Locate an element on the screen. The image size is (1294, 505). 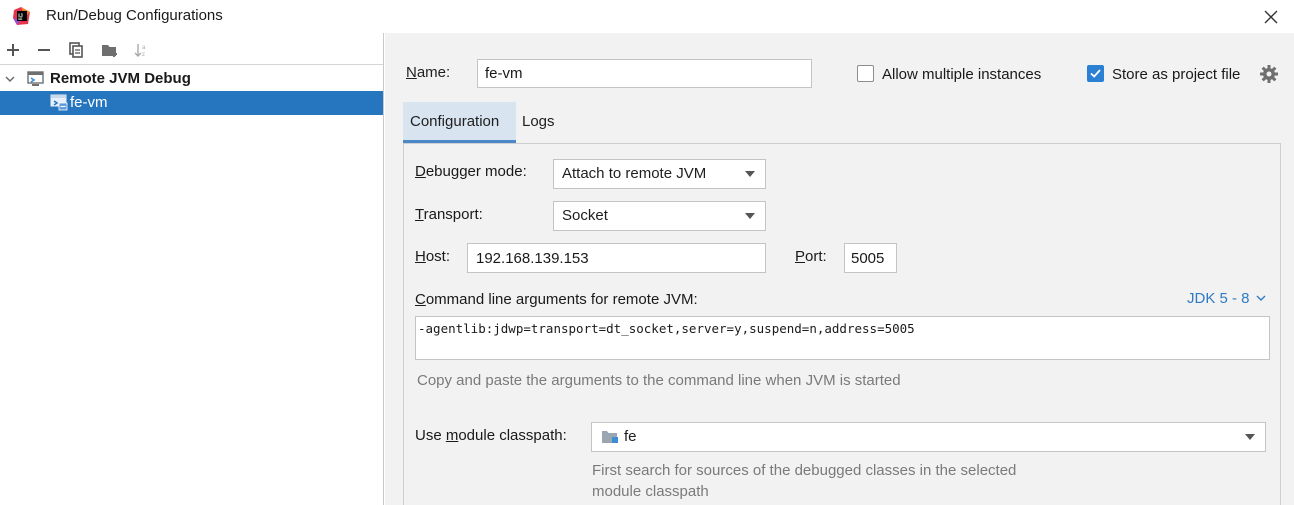
port-input is located at coordinates (870, 258).